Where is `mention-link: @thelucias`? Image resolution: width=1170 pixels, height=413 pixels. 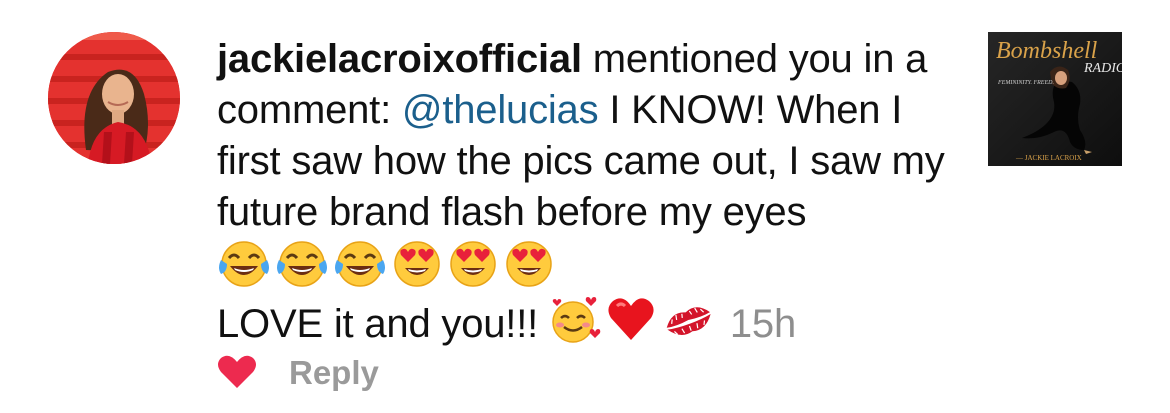 mention-link: @thelucias is located at coordinates (500, 110).